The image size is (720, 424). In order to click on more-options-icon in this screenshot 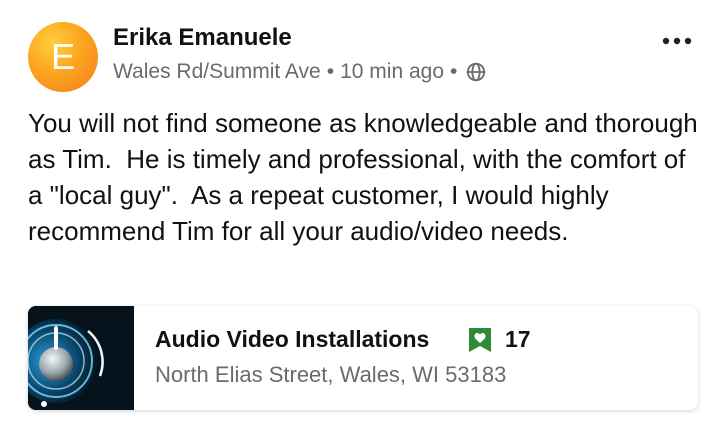, I will do `click(677, 41)`.